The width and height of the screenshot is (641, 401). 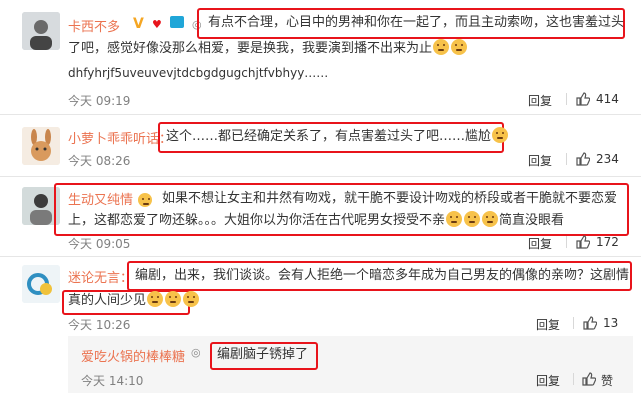 What do you see at coordinates (94, 25) in the screenshot?
I see `username: 卡西不多` at bounding box center [94, 25].